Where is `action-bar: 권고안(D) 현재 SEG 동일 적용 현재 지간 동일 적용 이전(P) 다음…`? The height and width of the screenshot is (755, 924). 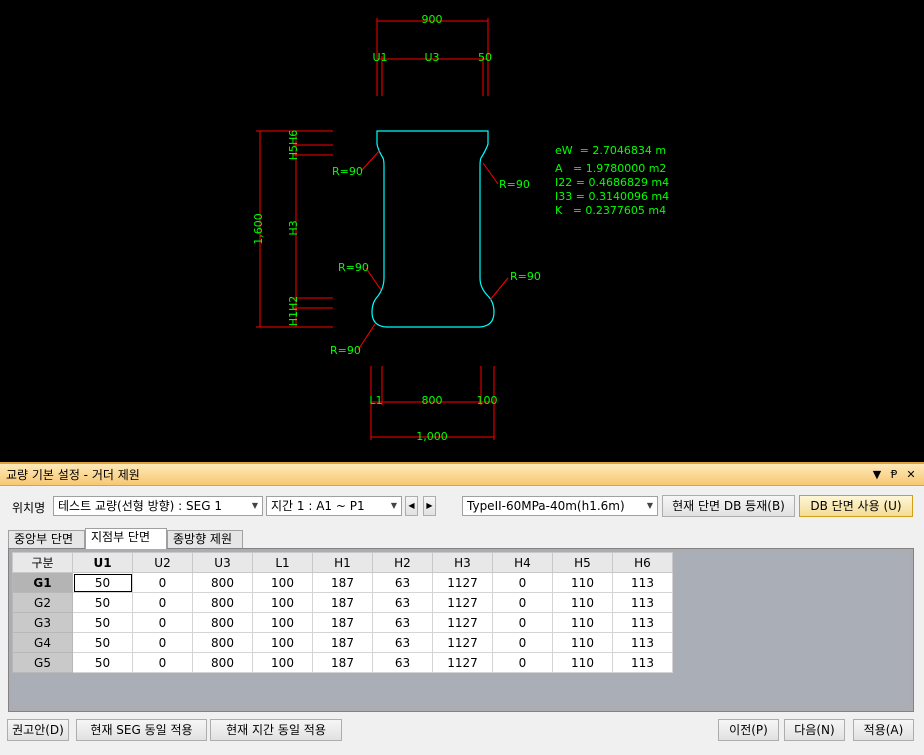
action-bar: 권고안(D) 현재 SEG 동일 적용 현재 지간 동일 적용 이전(P) 다음… is located at coordinates (462, 731).